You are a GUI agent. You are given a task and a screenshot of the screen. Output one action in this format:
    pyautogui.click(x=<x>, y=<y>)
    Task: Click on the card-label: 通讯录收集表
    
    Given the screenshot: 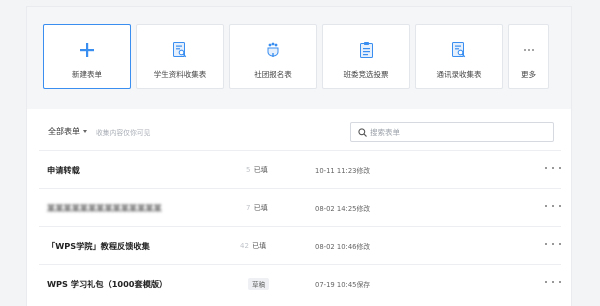 What is the action you would take?
    pyautogui.click(x=459, y=74)
    